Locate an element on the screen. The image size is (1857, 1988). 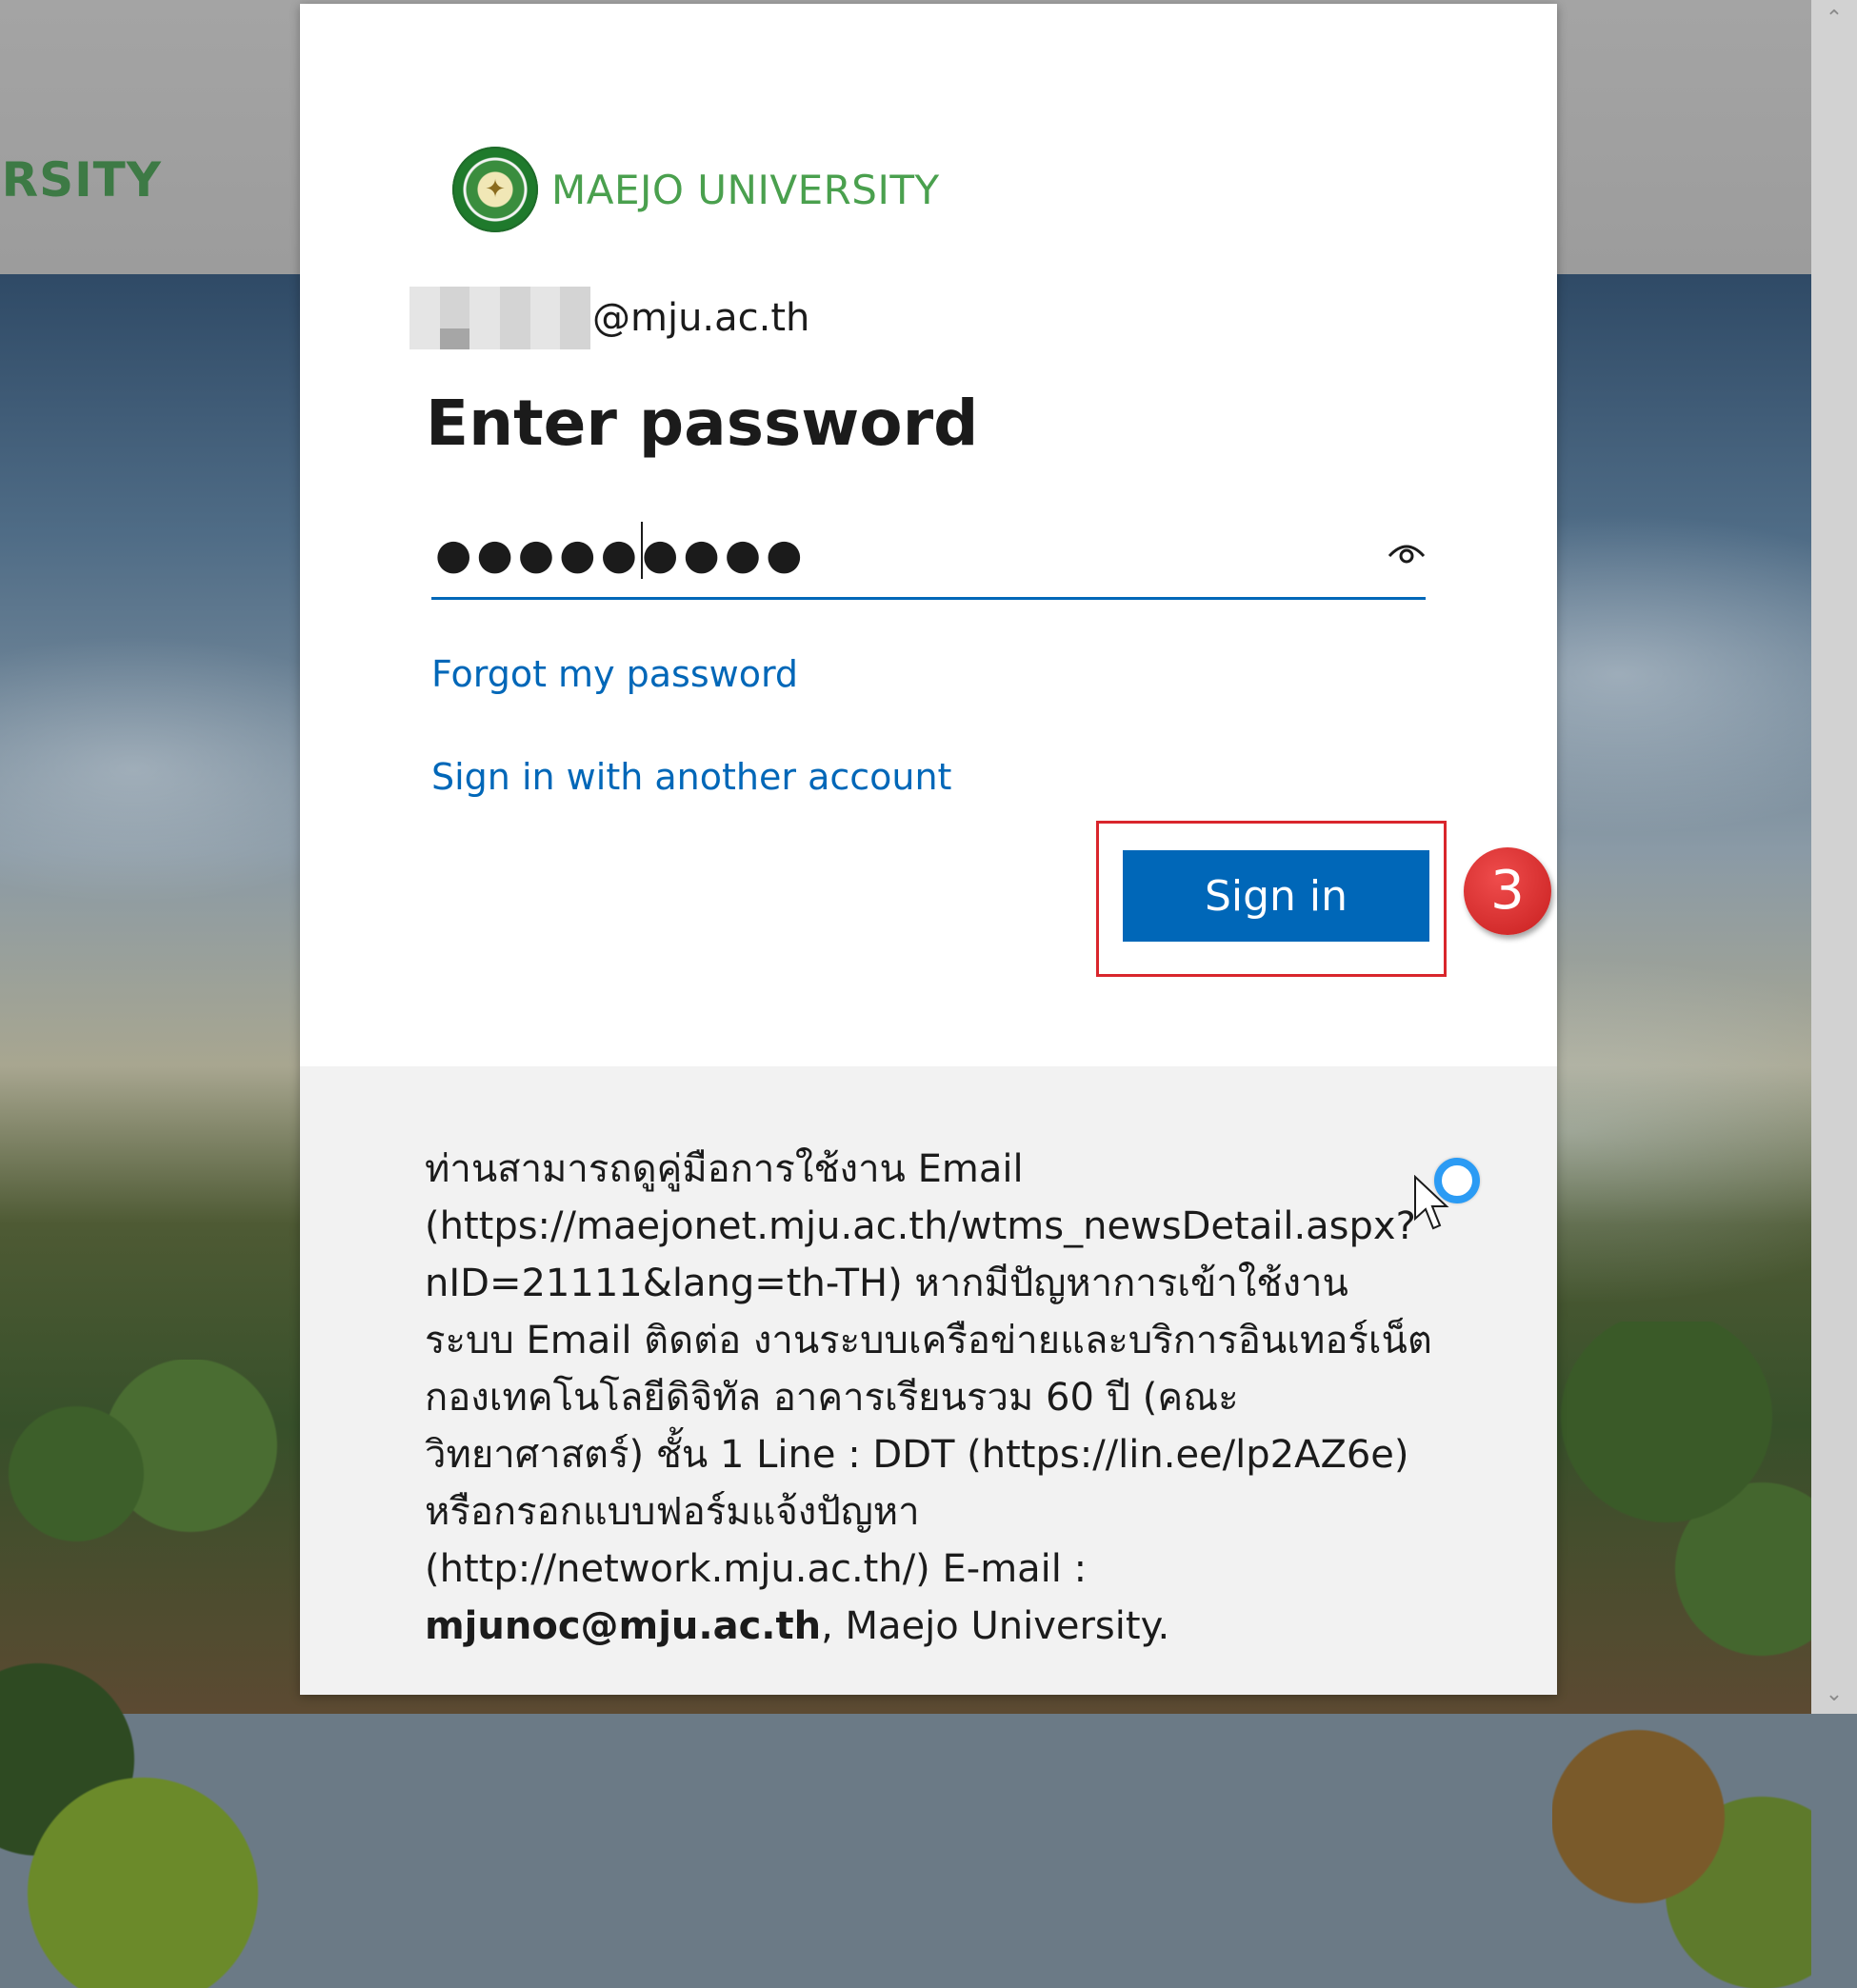
background-brand-text: MAEJO UNIVERSITY is located at coordinates (81, 180).